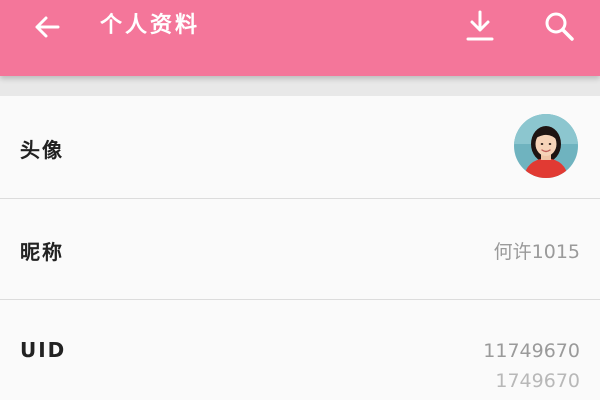 The height and width of the screenshot is (400, 600). I want to click on section-divider, so click(300, 86).